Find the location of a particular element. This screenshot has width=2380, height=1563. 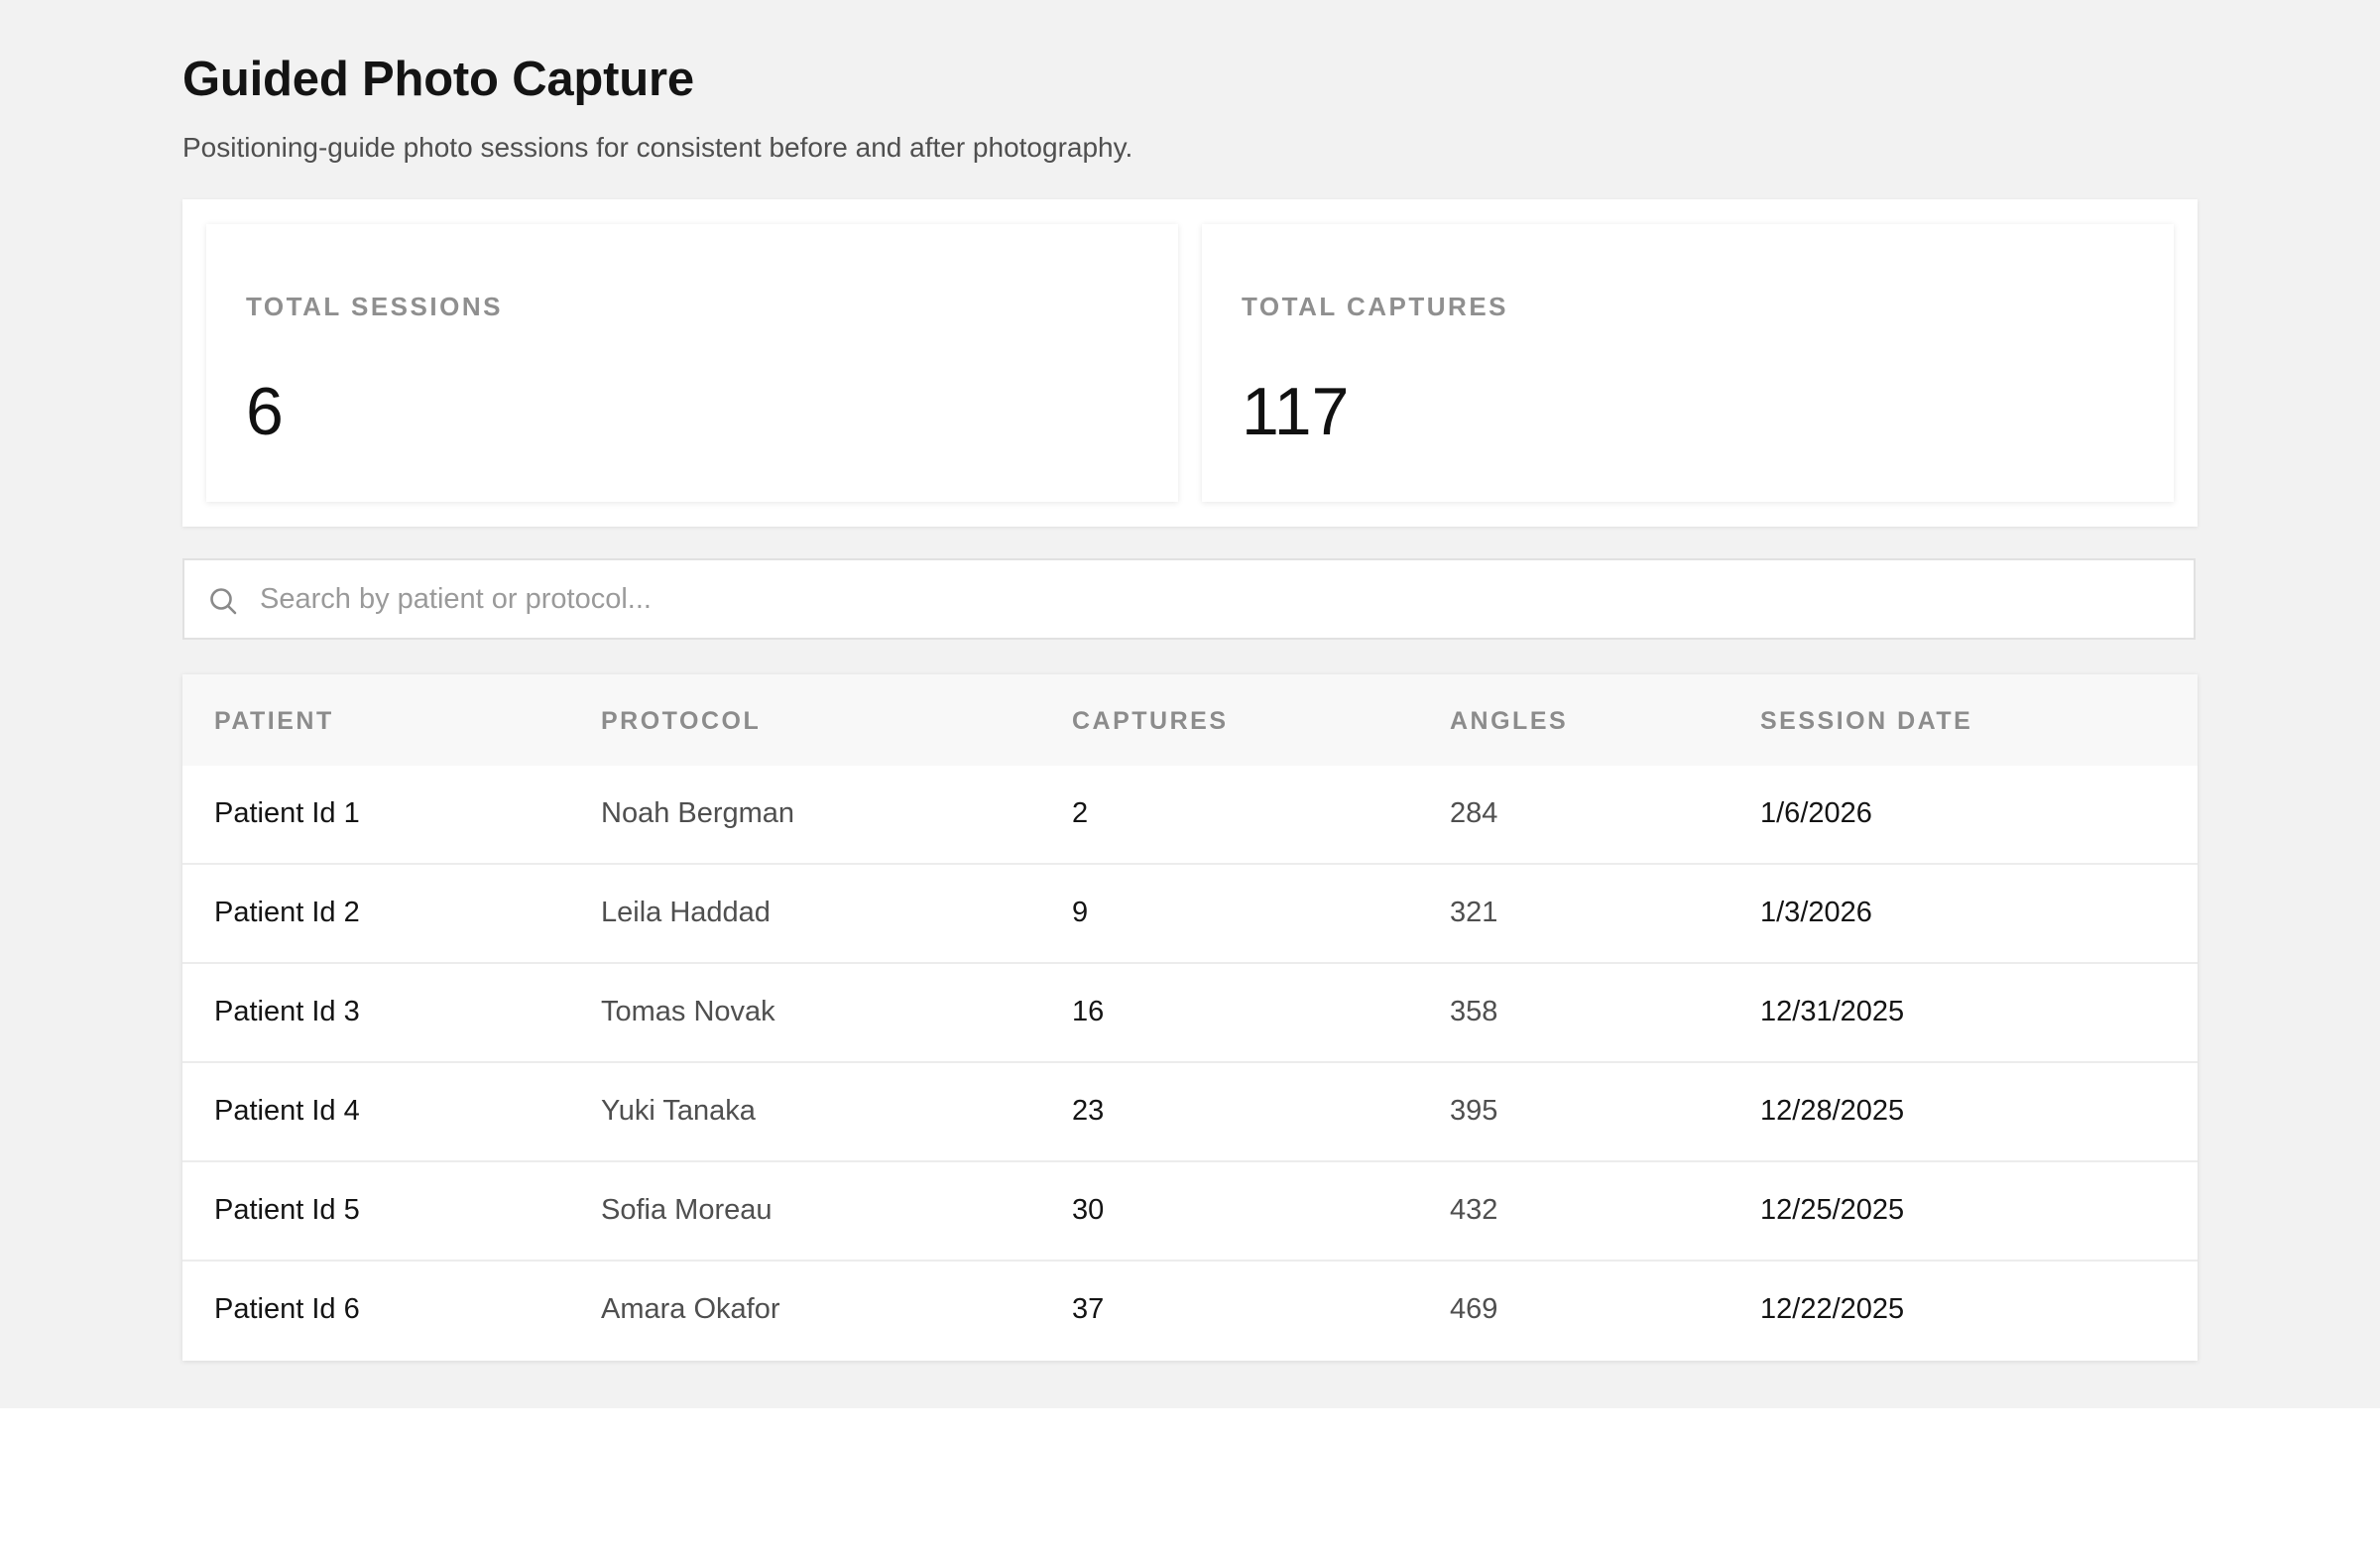

captures-cell: 9 is located at coordinates (1080, 912).